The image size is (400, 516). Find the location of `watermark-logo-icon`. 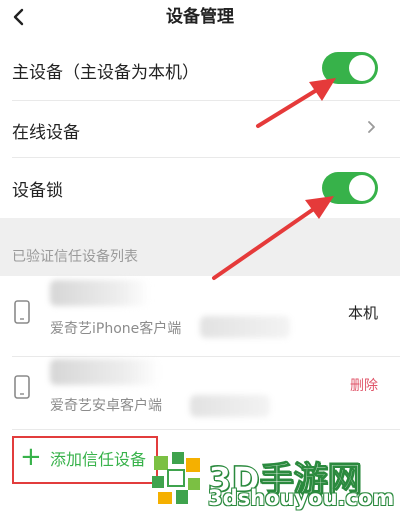

watermark-logo-icon is located at coordinates (176, 478).